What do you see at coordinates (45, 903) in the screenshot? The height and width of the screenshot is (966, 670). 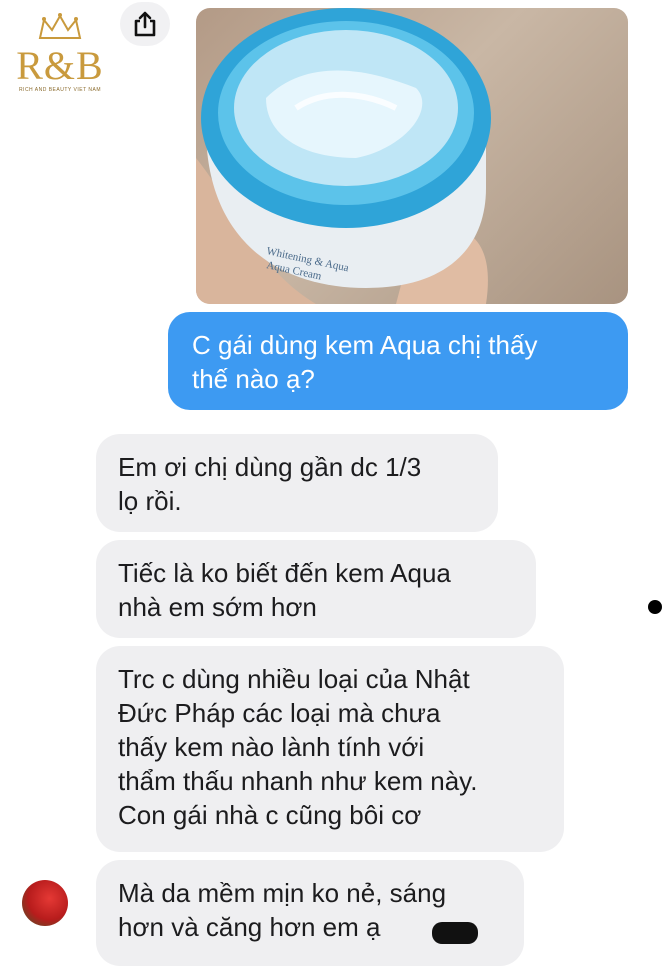 I see `sender-avatar` at bounding box center [45, 903].